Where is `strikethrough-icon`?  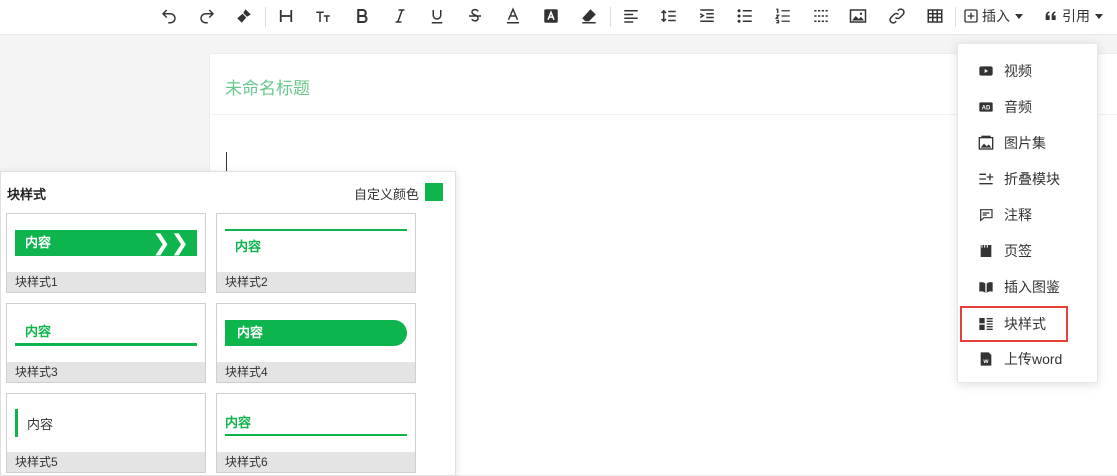 strikethrough-icon is located at coordinates (475, 16).